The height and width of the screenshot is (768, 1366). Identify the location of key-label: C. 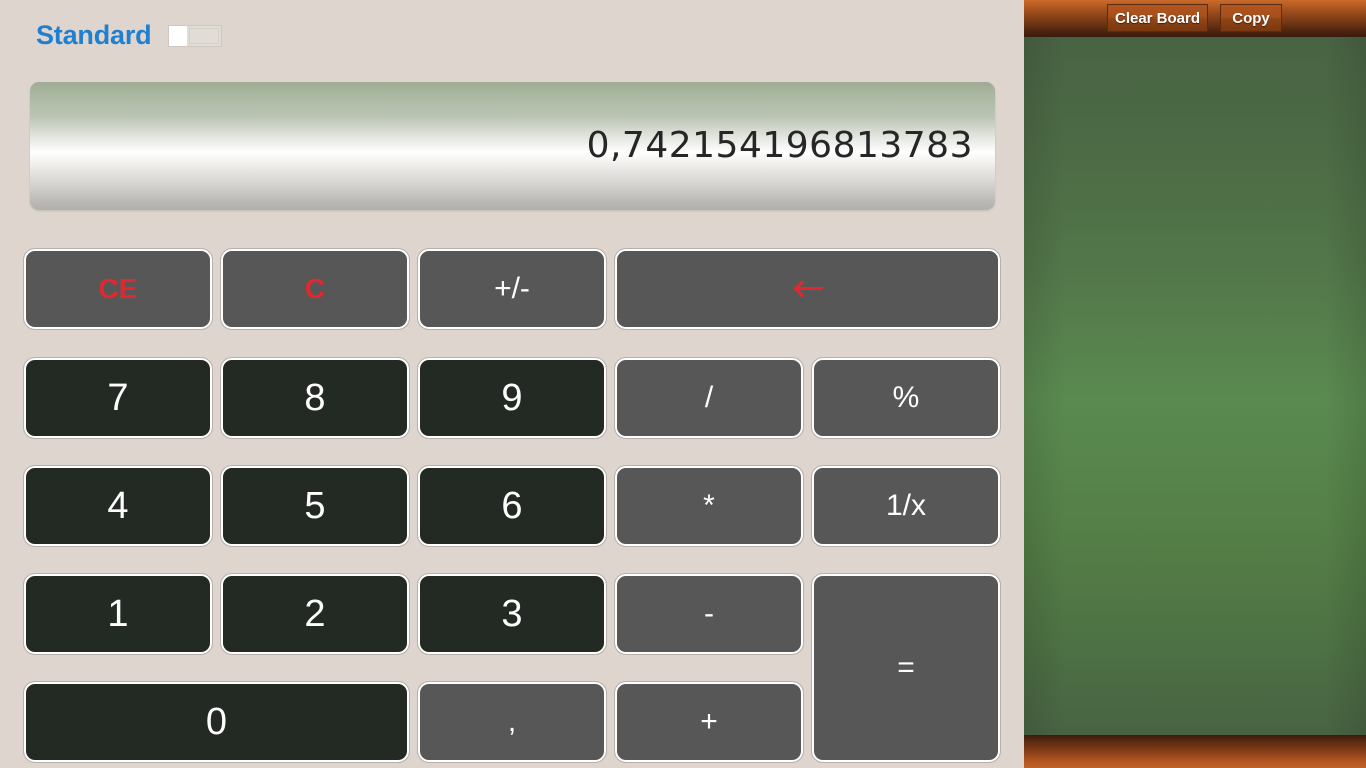
(315, 288).